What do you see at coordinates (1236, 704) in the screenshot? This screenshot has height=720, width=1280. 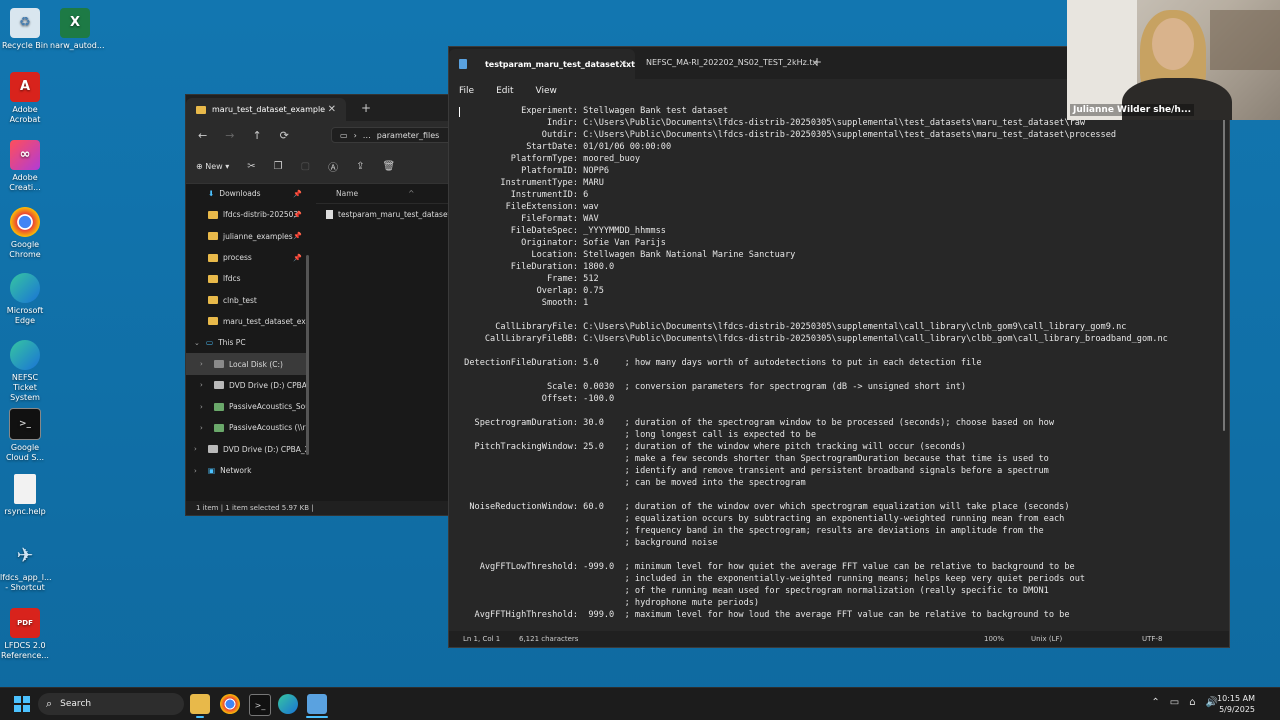 I see `clock: 10:15 AM 5/9/2025` at bounding box center [1236, 704].